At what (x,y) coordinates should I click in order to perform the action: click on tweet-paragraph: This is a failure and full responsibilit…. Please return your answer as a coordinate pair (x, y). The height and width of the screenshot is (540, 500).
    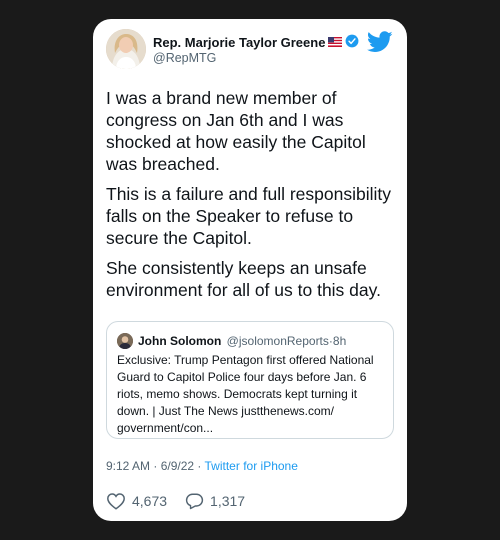
    Looking at the image, I should click on (248, 216).